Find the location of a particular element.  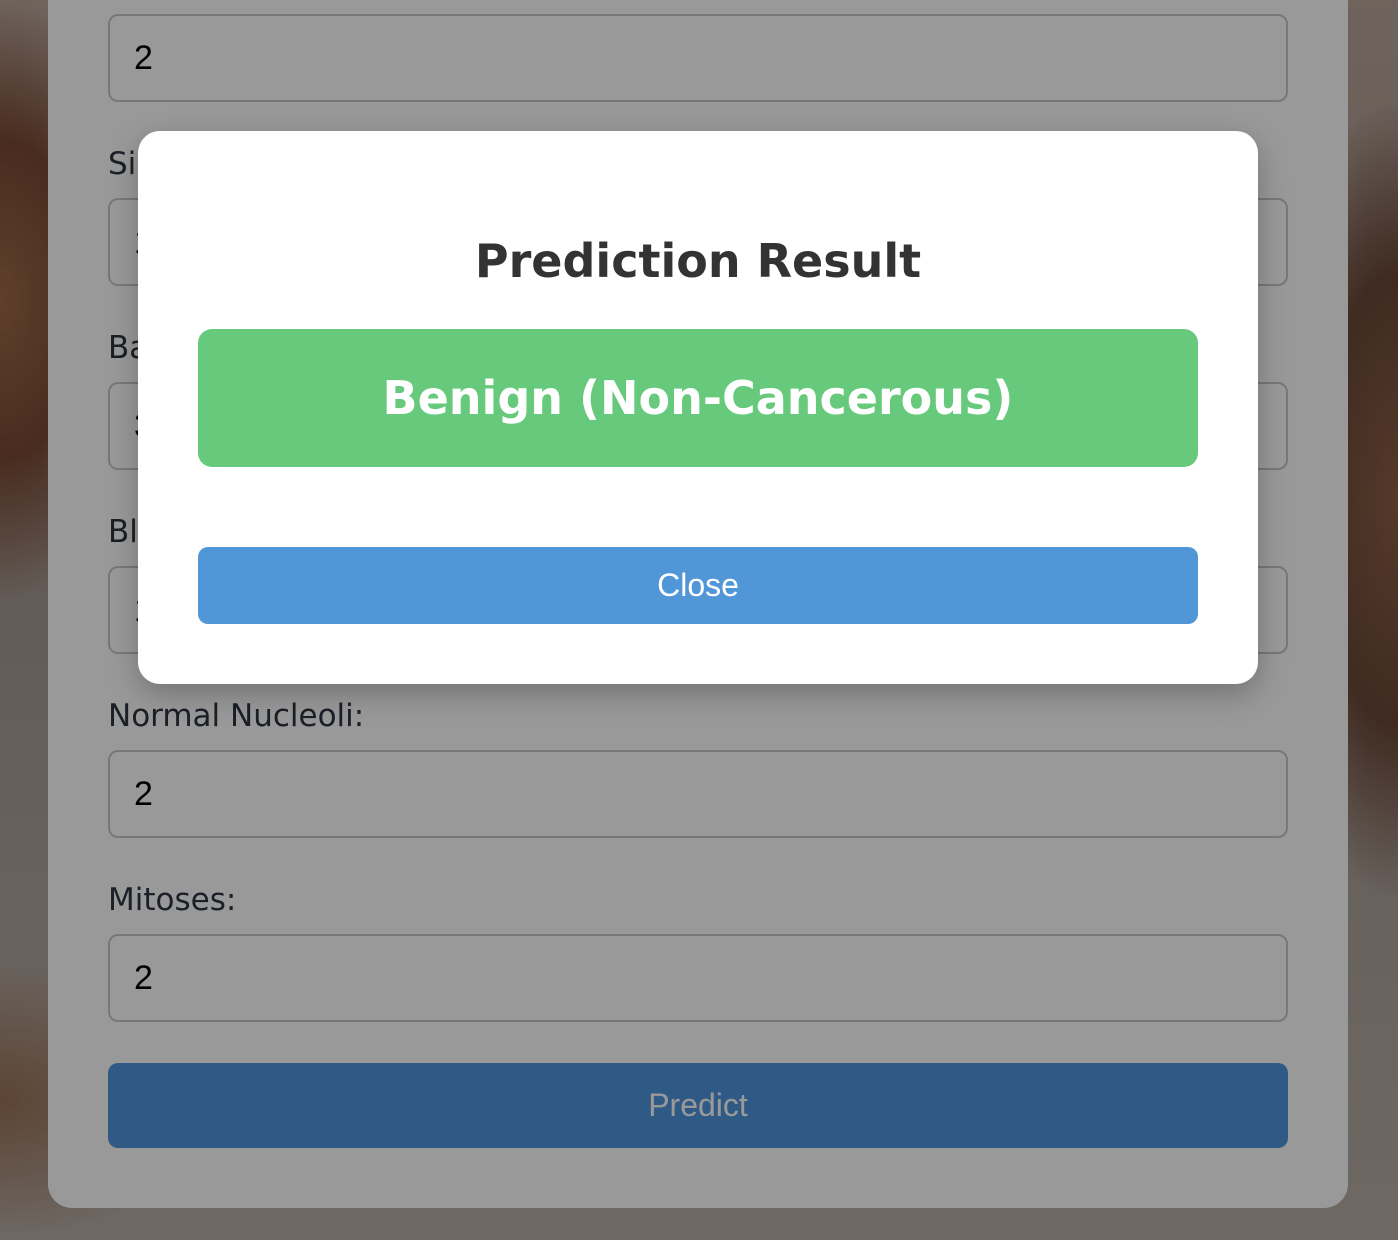

result-badge: Benign (Non-Cancerous) is located at coordinates (698, 398).